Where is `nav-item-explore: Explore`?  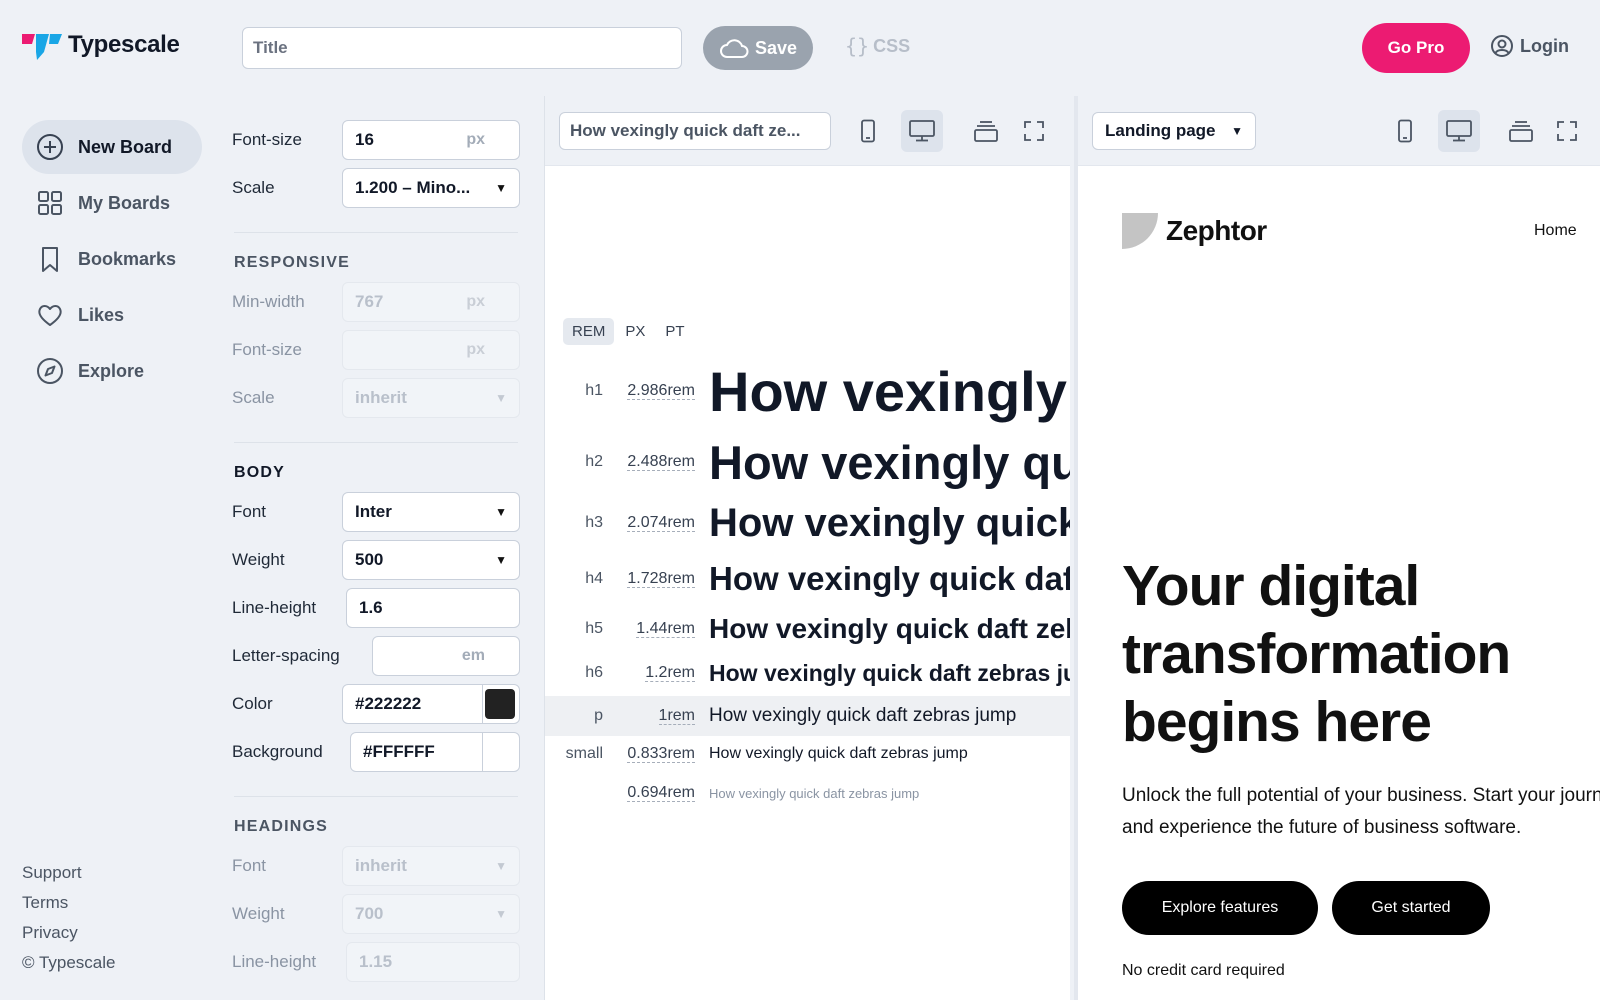
nav-item-explore: Explore is located at coordinates (112, 371).